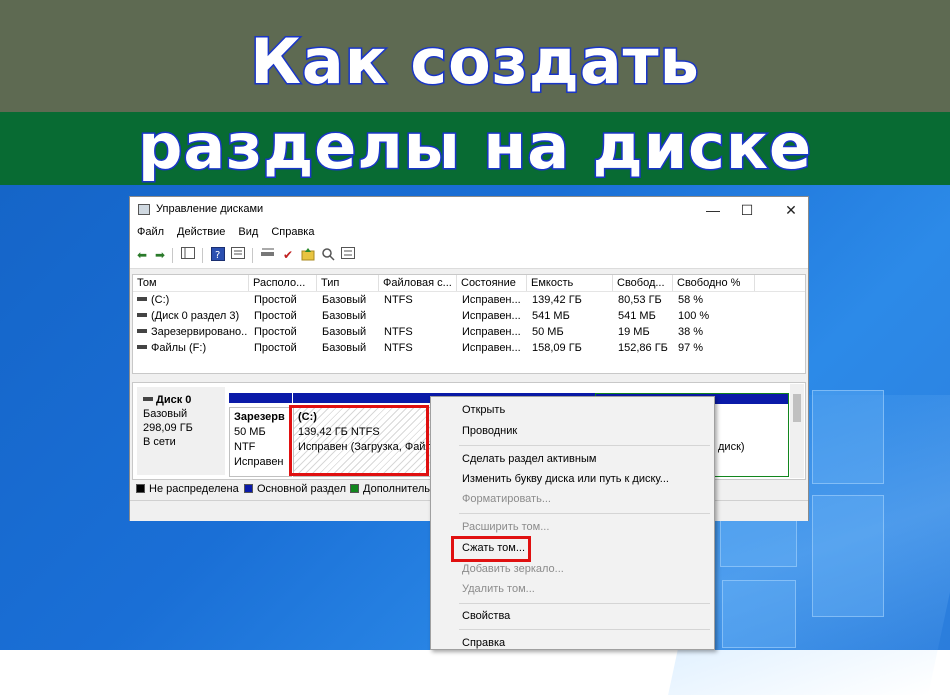  Describe the element at coordinates (238, 255) in the screenshot. I see `properties-icon` at that location.